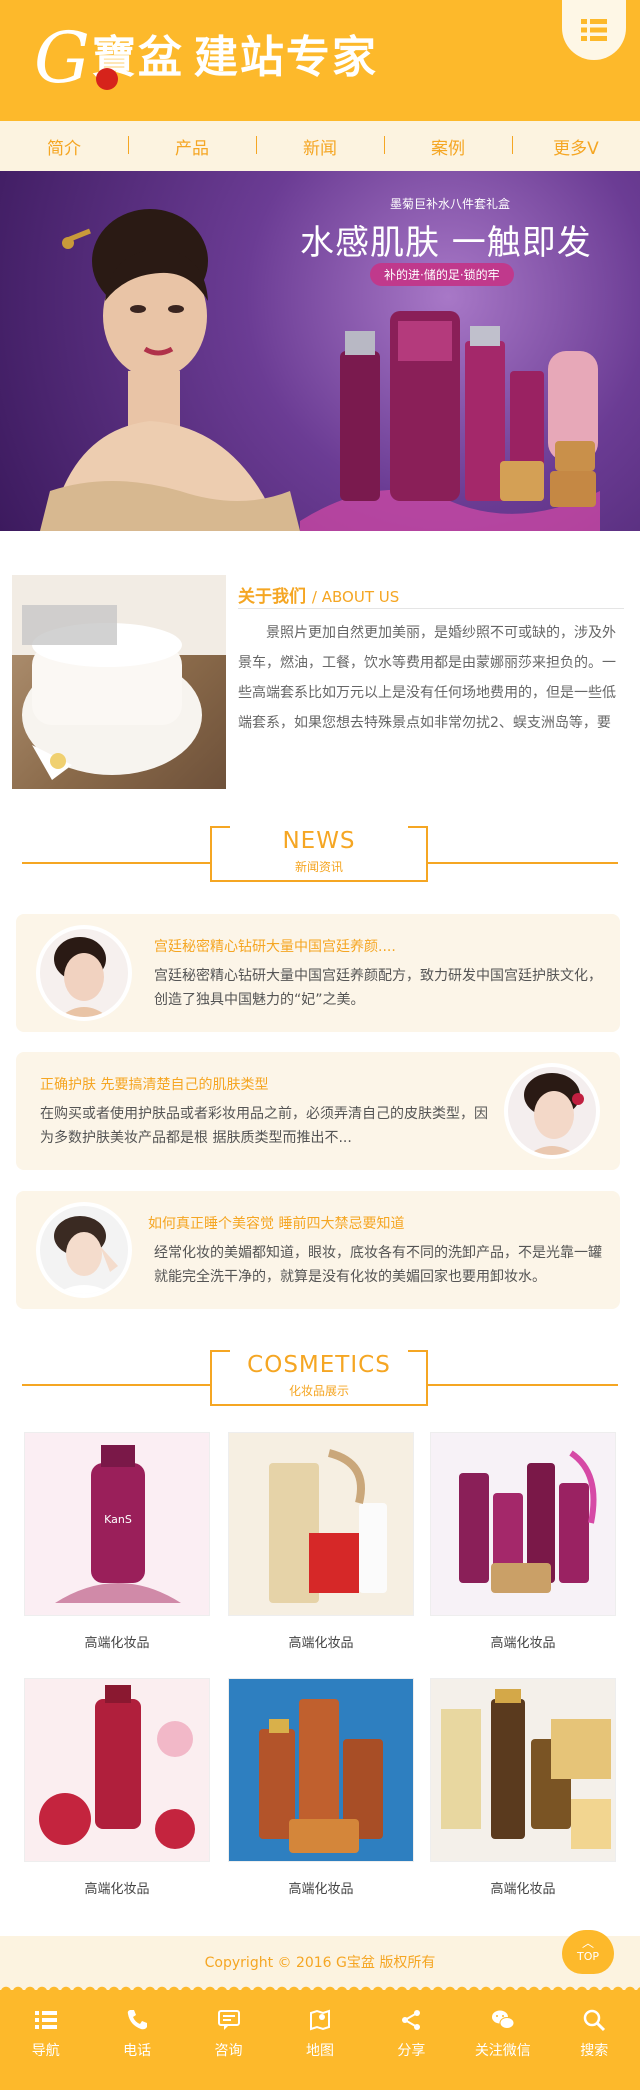 This screenshot has width=640, height=2090. I want to click on about-heading: 关于我们 / ABOUT US, so click(318, 594).